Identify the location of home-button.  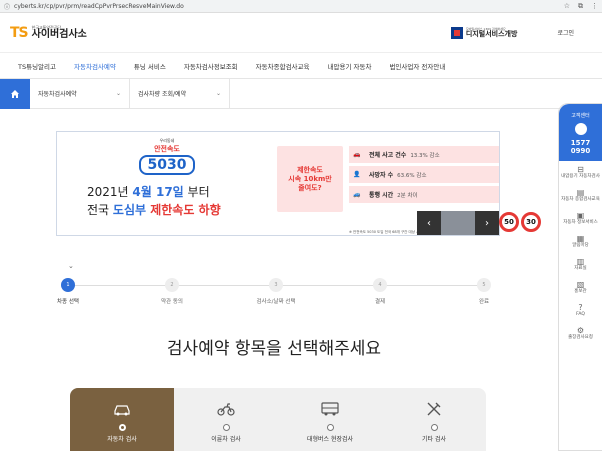
(15, 93).